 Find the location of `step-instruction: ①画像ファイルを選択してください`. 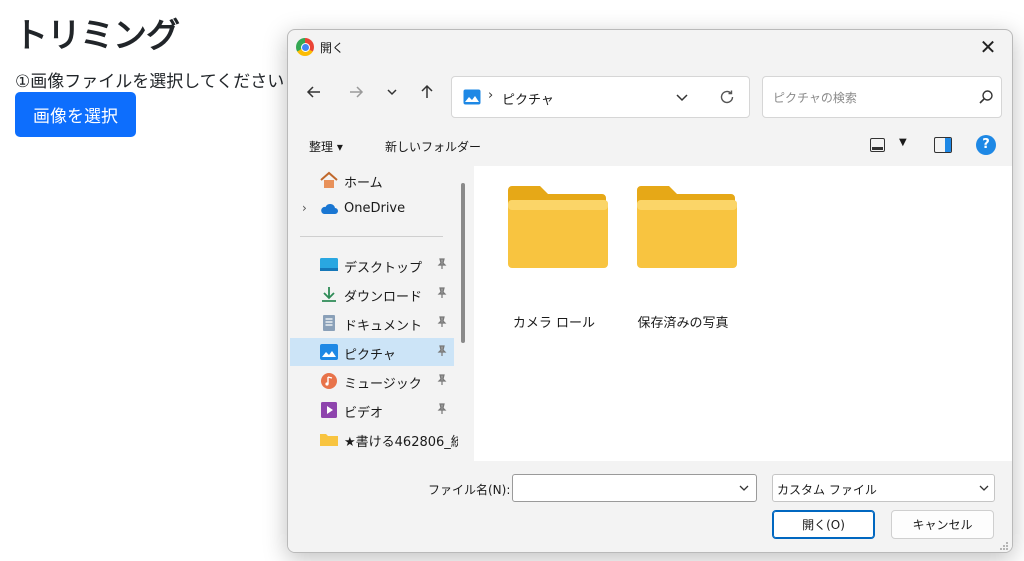

step-instruction: ①画像ファイルを選択してください is located at coordinates (150, 82).